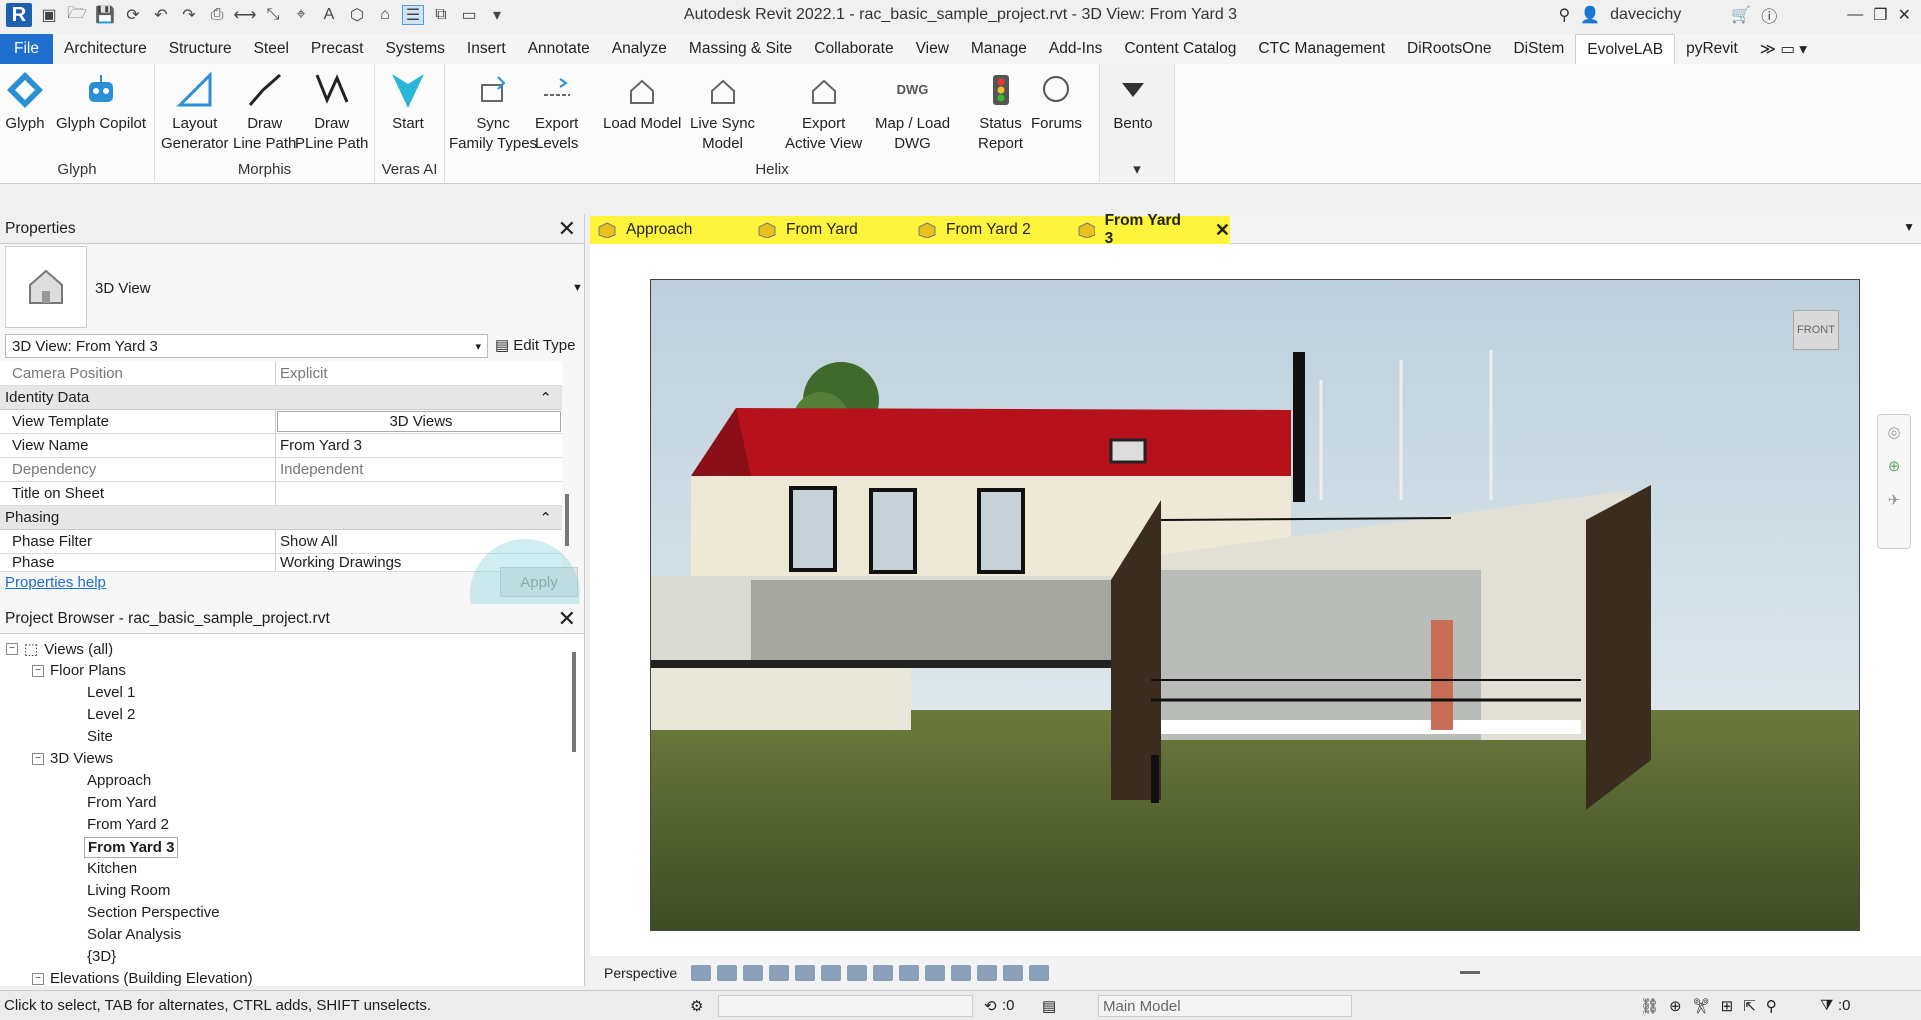  I want to click on revit-logo-icon: R, so click(19, 15).